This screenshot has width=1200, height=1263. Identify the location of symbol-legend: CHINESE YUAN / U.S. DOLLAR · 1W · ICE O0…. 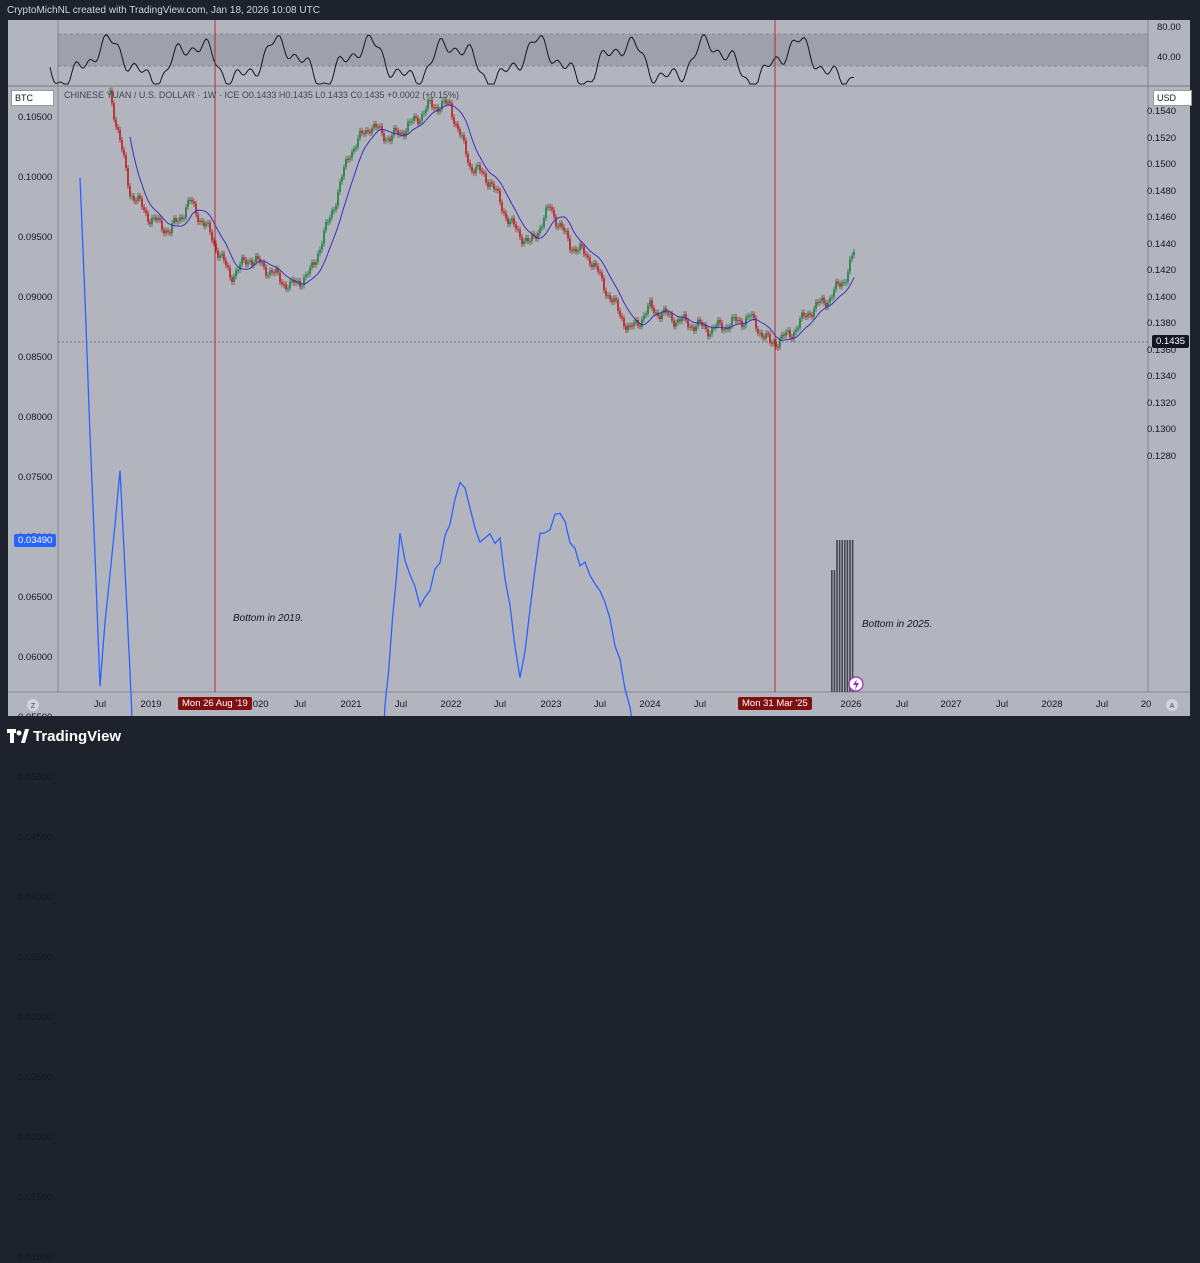
(261, 95).